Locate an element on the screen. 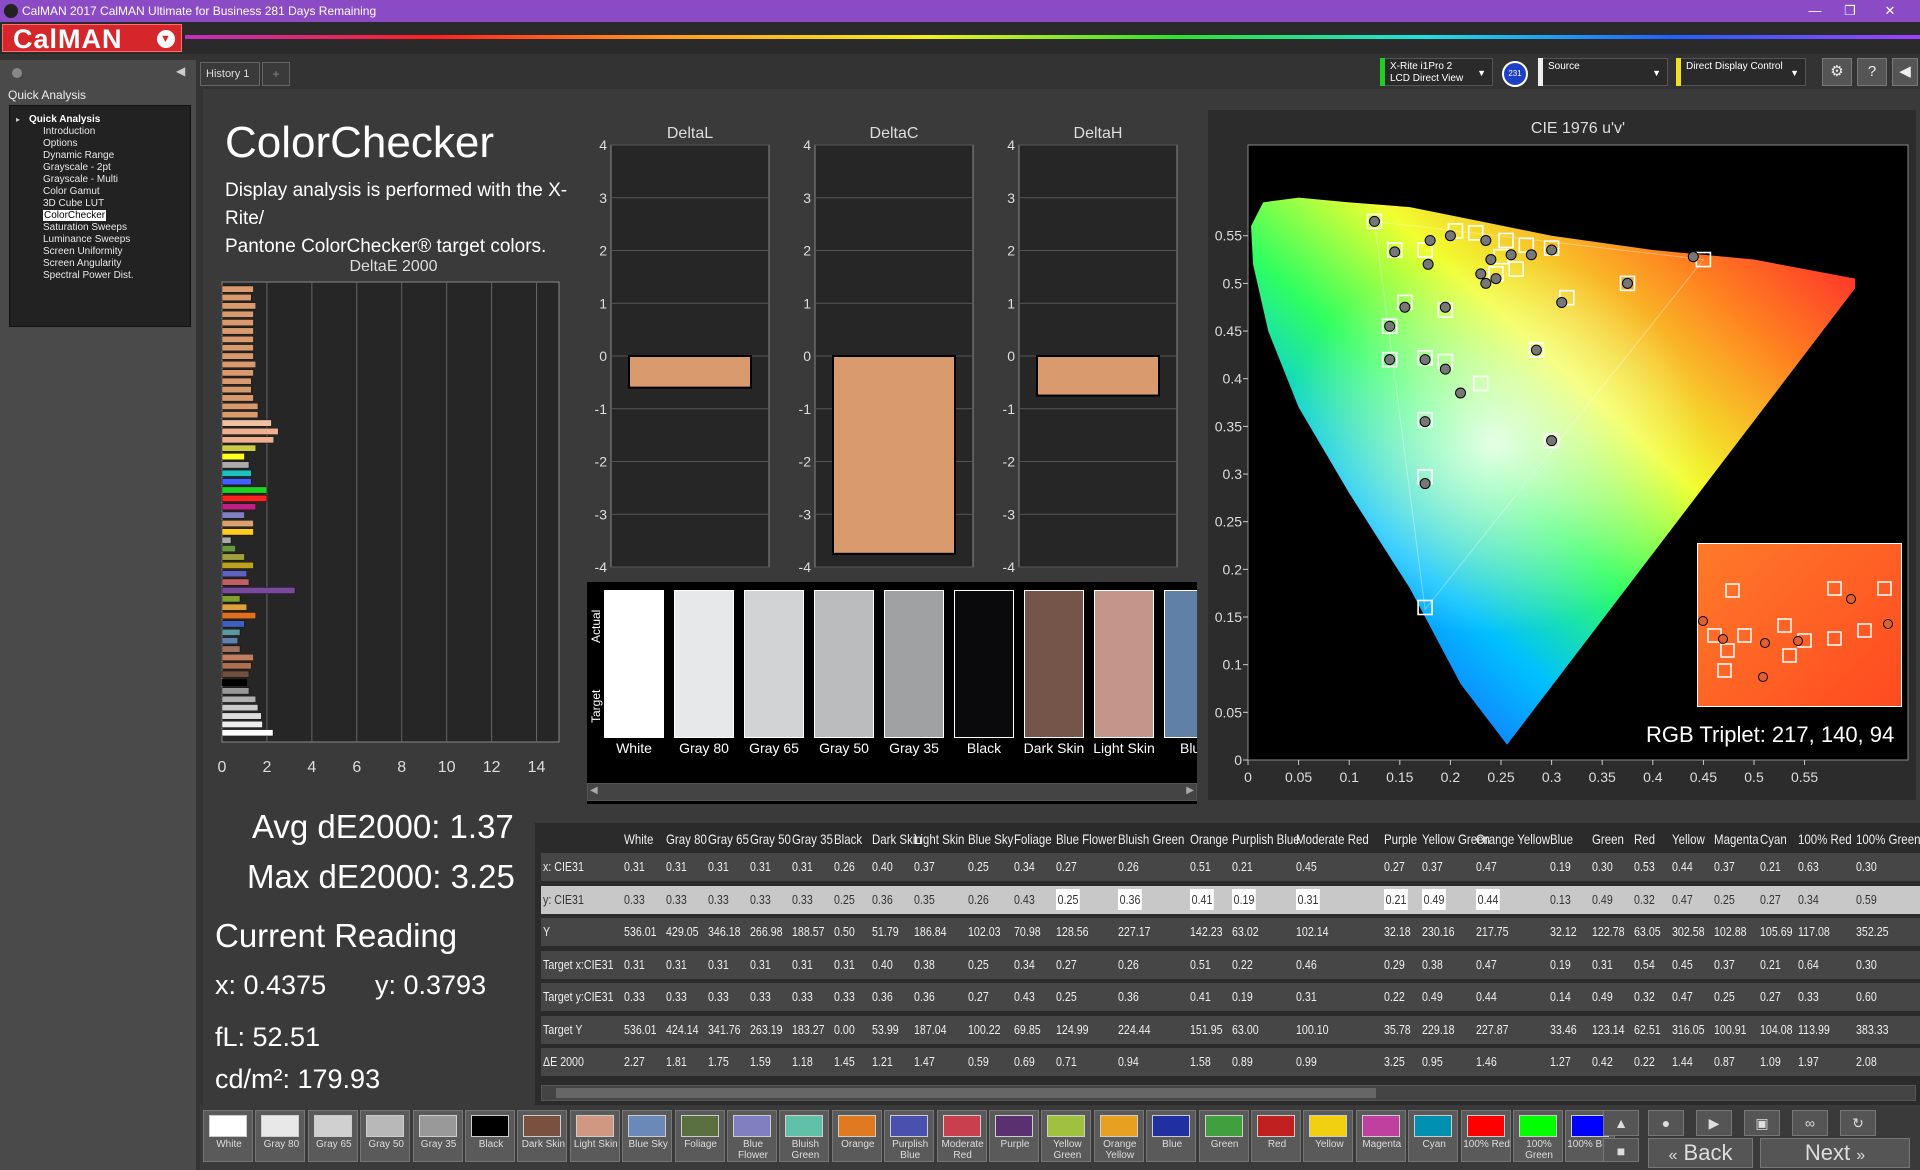 Image resolution: width=1920 pixels, height=1170 pixels. chevron-left-icon: ◀ is located at coordinates (1905, 71).